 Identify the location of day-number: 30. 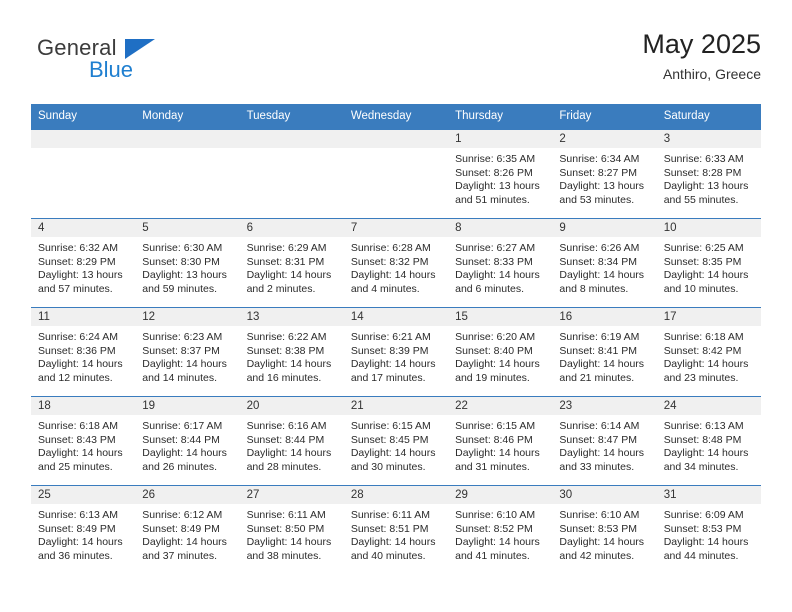
(604, 495).